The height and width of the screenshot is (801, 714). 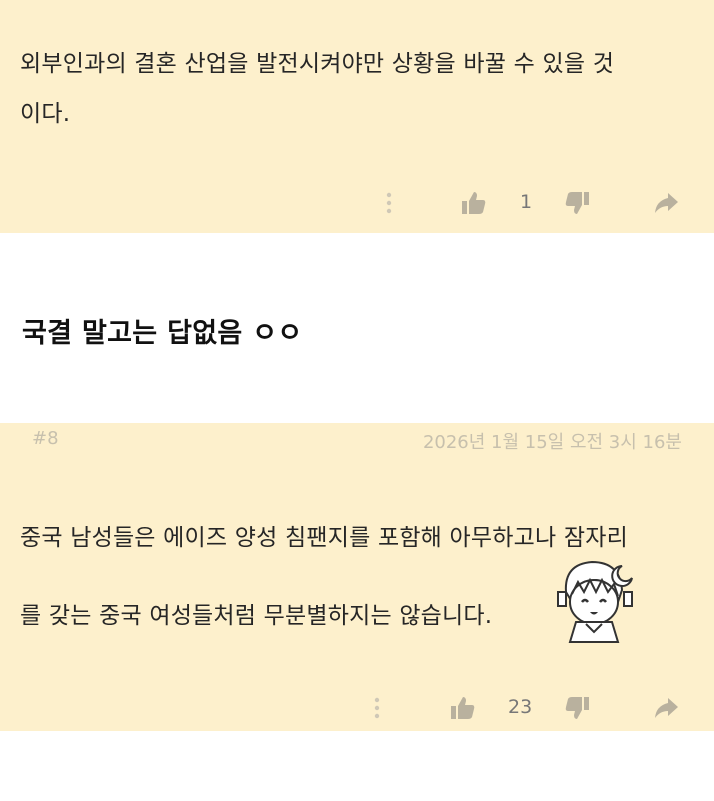 I want to click on comment-index: #8, so click(x=45, y=438).